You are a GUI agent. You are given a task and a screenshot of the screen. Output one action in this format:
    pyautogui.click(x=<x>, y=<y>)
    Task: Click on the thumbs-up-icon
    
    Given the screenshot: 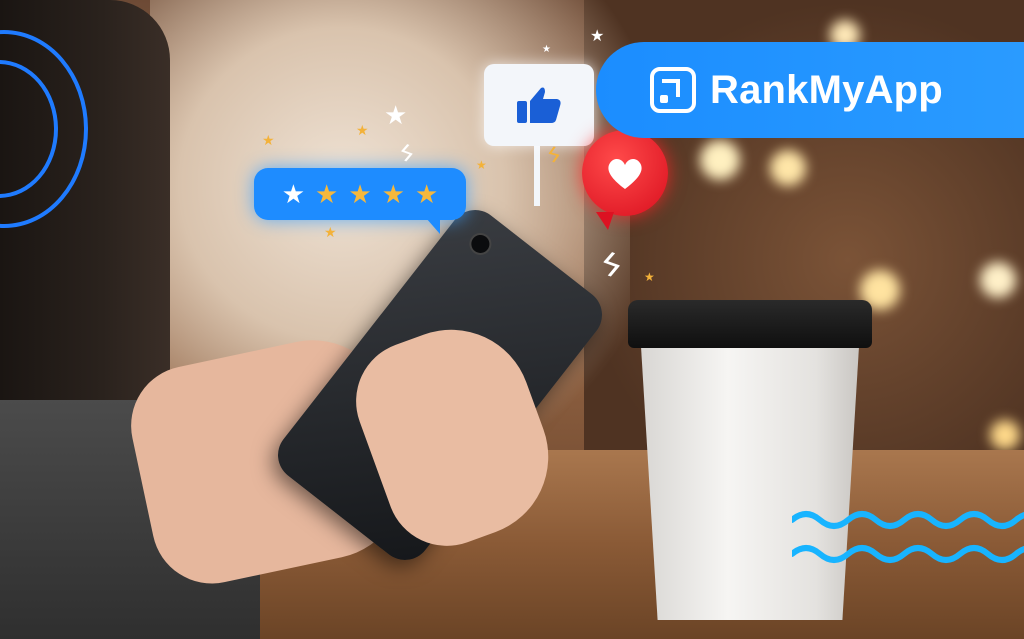 What is the action you would take?
    pyautogui.click(x=539, y=105)
    